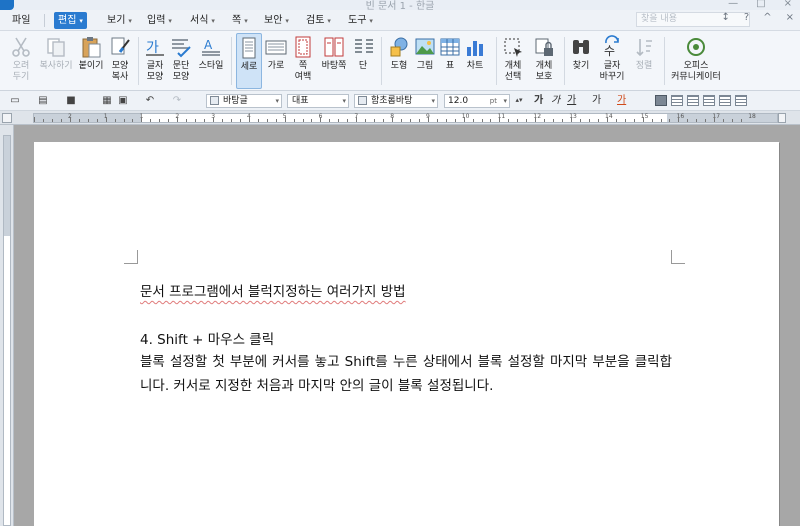 This screenshot has width=800, height=526. What do you see at coordinates (56, 61) in the screenshot?
I see `copy-button: 복사하기` at bounding box center [56, 61].